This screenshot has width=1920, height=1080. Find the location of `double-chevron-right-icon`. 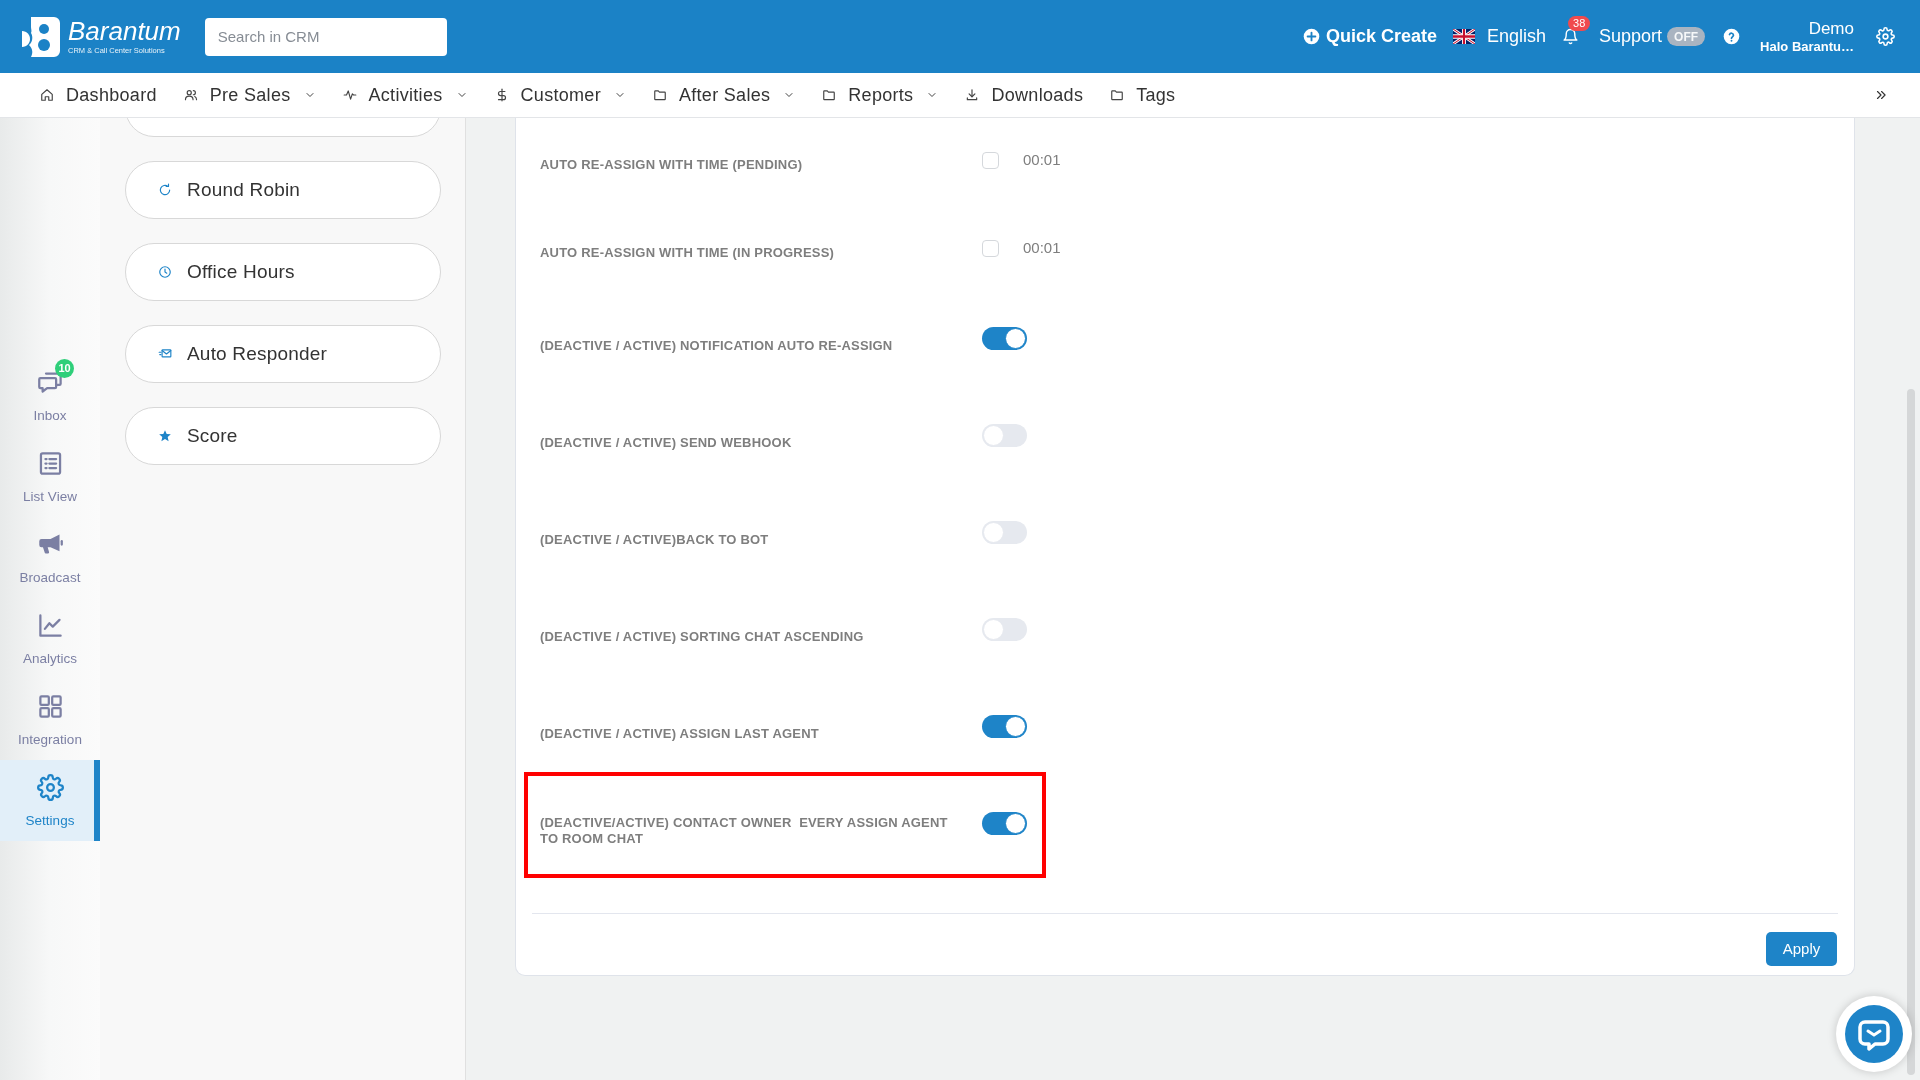

double-chevron-right-icon is located at coordinates (1881, 95).